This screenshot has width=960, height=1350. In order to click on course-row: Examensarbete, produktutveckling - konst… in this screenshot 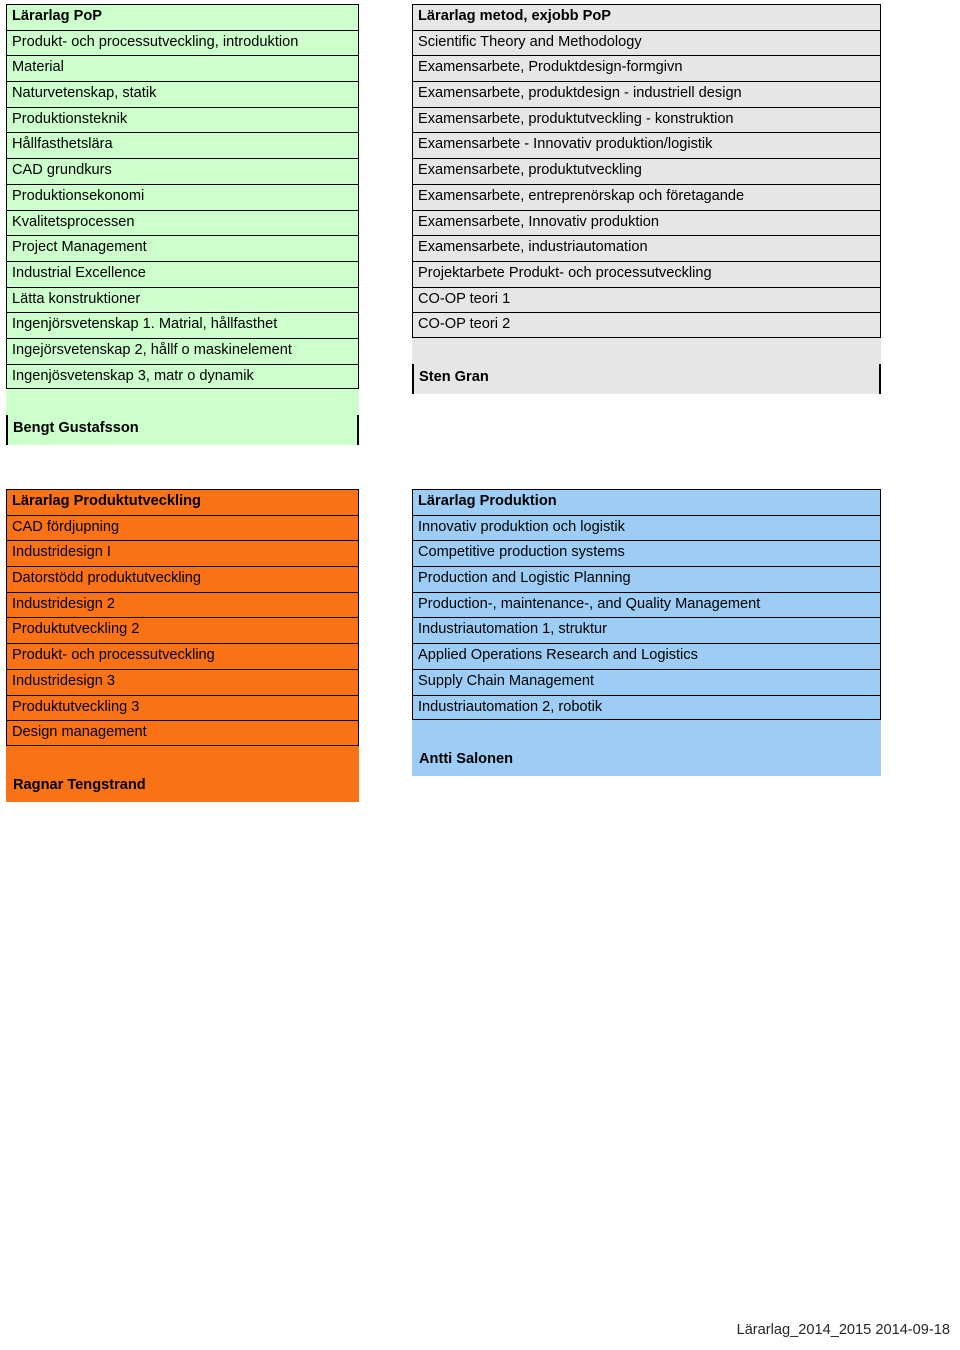, I will do `click(646, 119)`.